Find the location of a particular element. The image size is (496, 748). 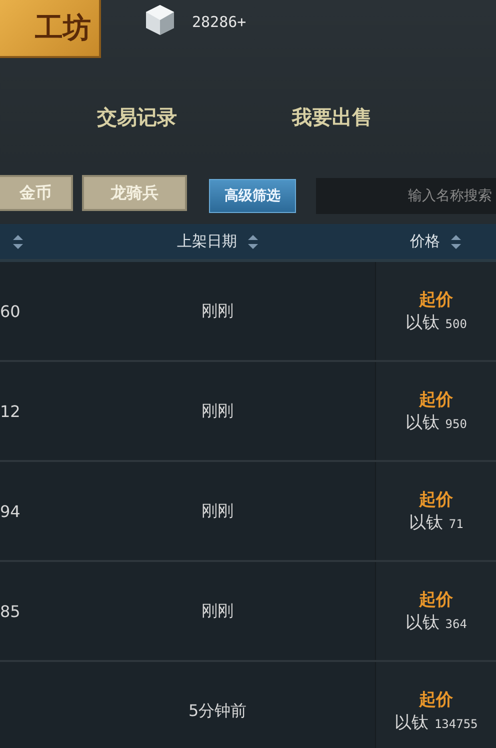

table-cell: 85 is located at coordinates (10, 611).